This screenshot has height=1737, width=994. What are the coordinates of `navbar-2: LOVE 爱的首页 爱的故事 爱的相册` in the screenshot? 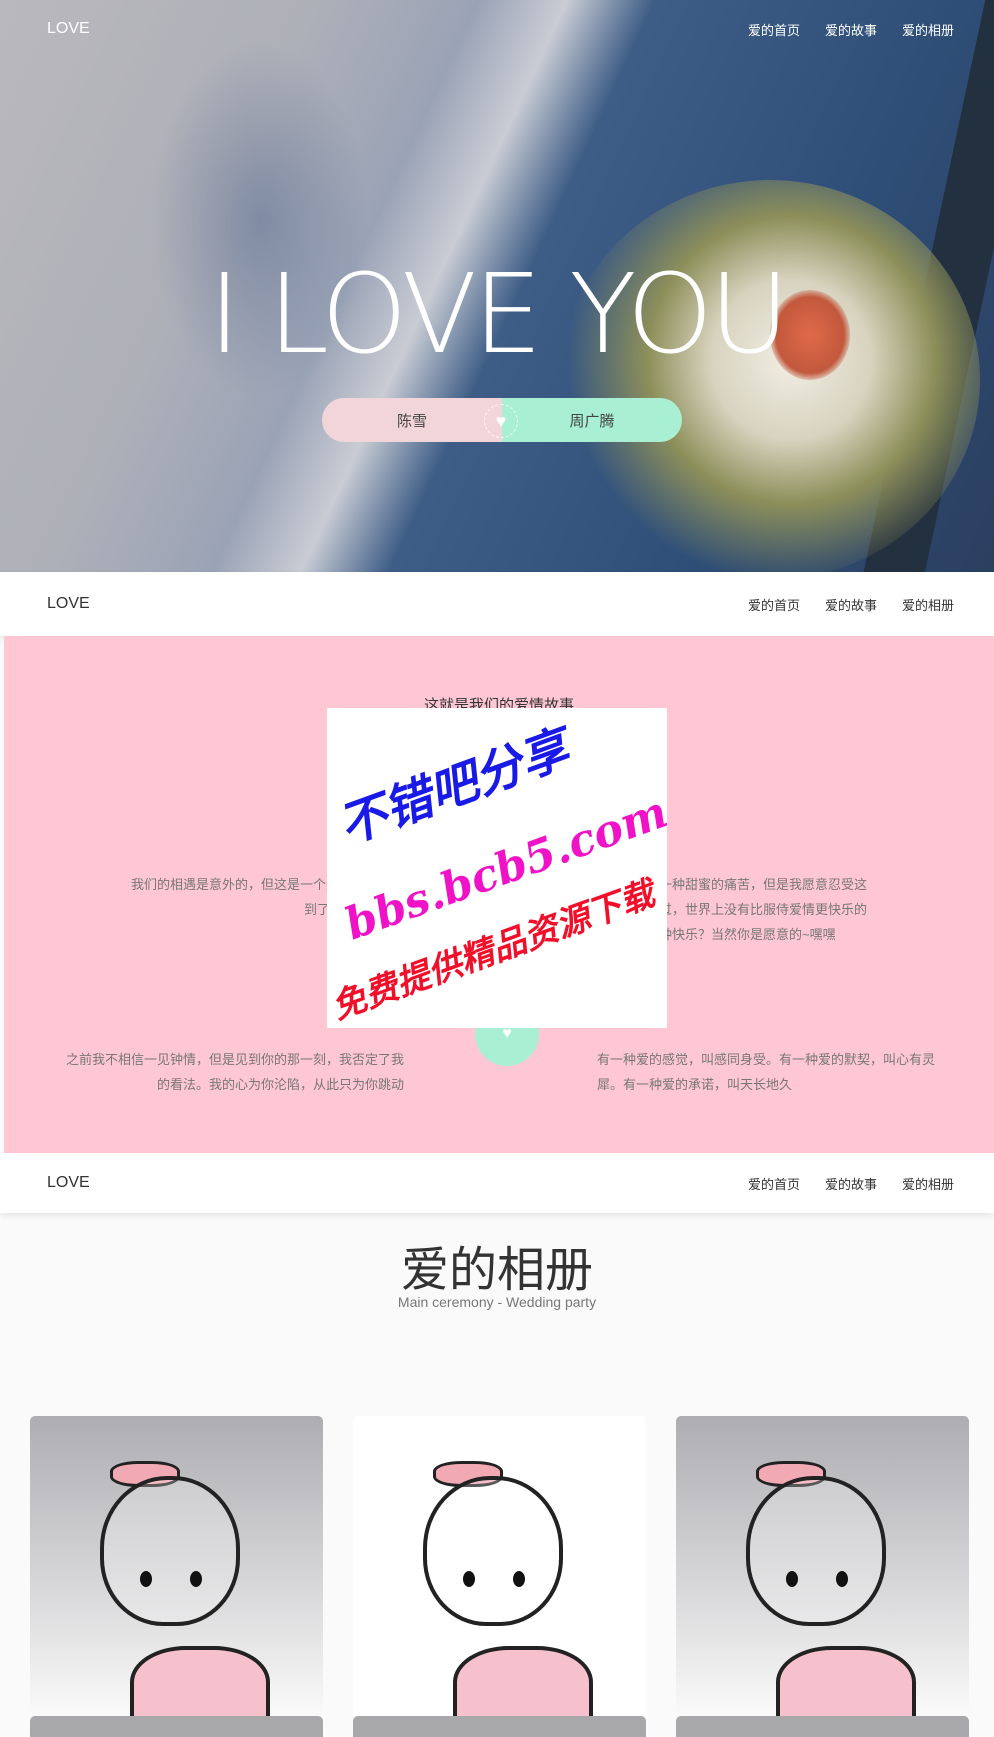 It's located at (497, 604).